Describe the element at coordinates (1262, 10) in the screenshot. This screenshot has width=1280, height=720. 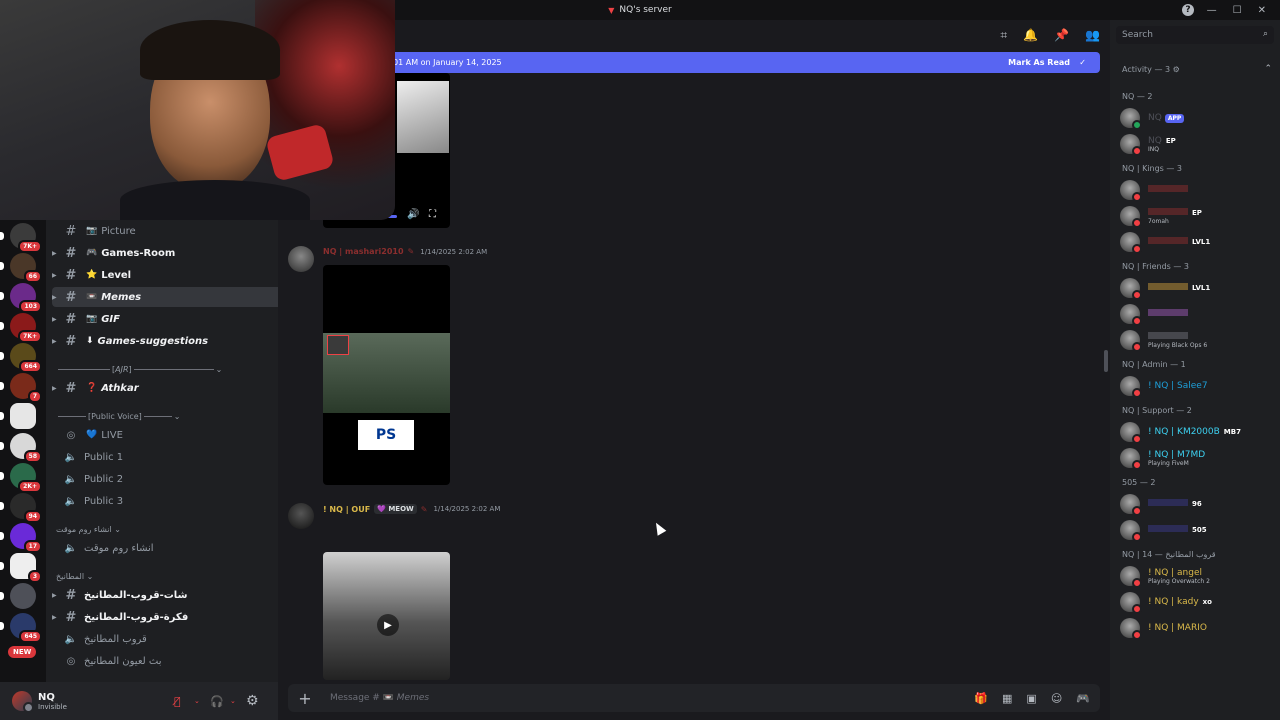
I see `close-button: ✕` at that location.